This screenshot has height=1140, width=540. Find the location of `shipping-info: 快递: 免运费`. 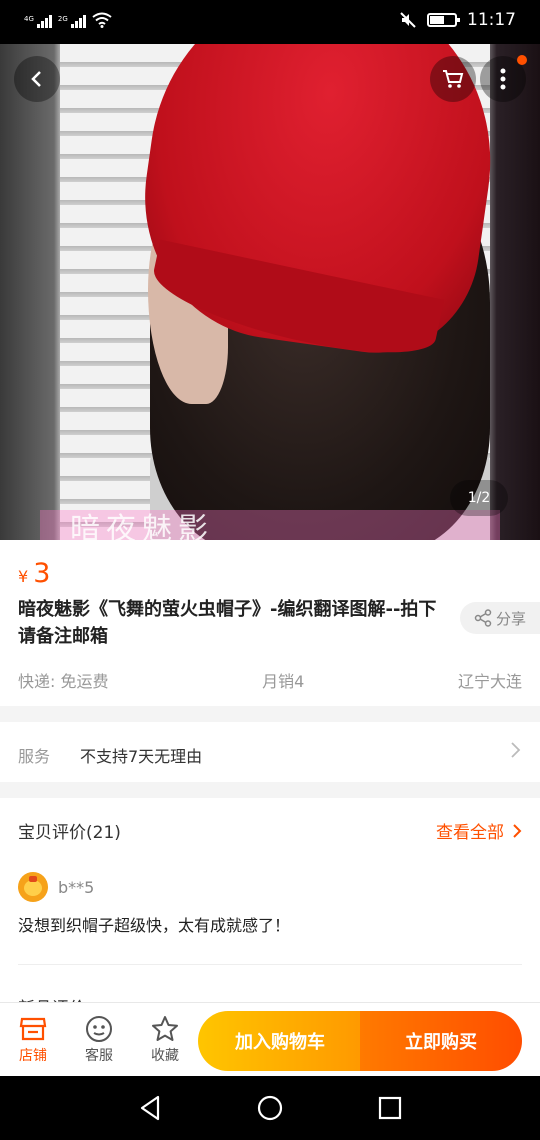

shipping-info: 快递: 免运费 is located at coordinates (63, 681).